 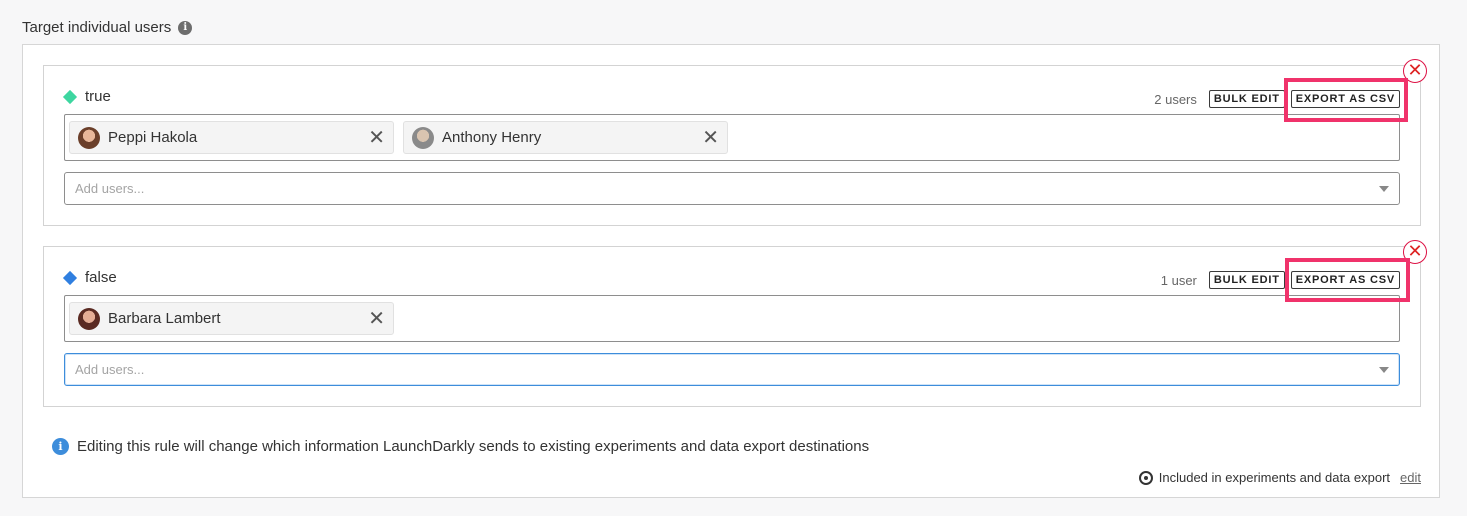 What do you see at coordinates (1410, 477) in the screenshot?
I see `edit-link: edit` at bounding box center [1410, 477].